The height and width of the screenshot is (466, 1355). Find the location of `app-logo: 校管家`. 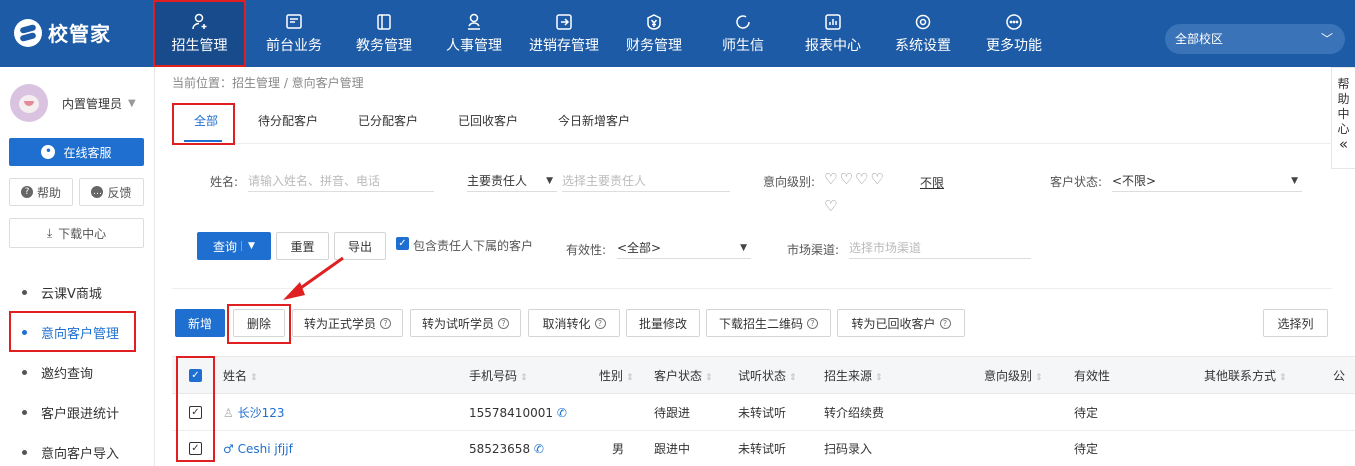

app-logo: 校管家 is located at coordinates (62, 32).